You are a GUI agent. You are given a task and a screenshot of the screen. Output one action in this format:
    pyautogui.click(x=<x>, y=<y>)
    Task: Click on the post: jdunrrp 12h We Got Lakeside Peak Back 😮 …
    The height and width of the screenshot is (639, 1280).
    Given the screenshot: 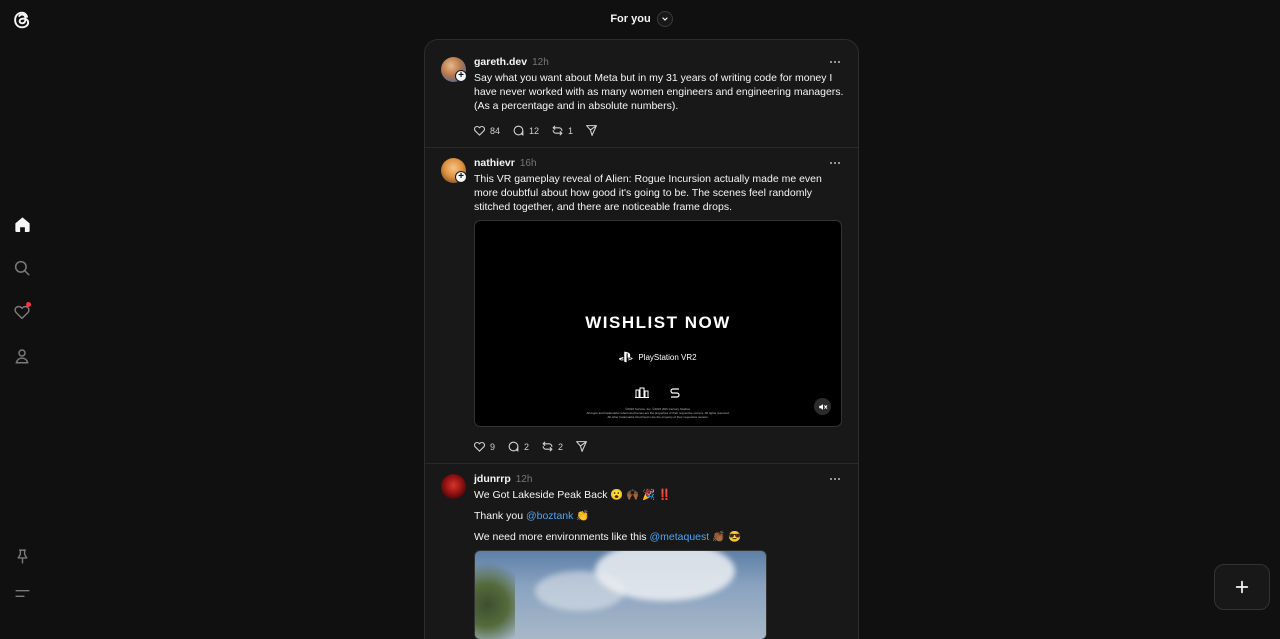 What is the action you would take?
    pyautogui.click(x=641, y=551)
    